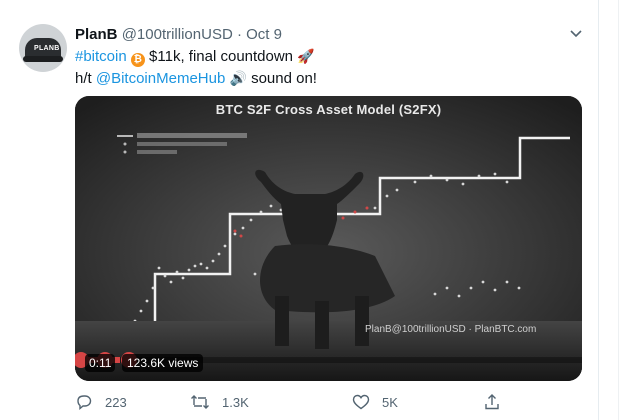 This screenshot has width=641, height=420. I want to click on reply-count: 223, so click(116, 402).